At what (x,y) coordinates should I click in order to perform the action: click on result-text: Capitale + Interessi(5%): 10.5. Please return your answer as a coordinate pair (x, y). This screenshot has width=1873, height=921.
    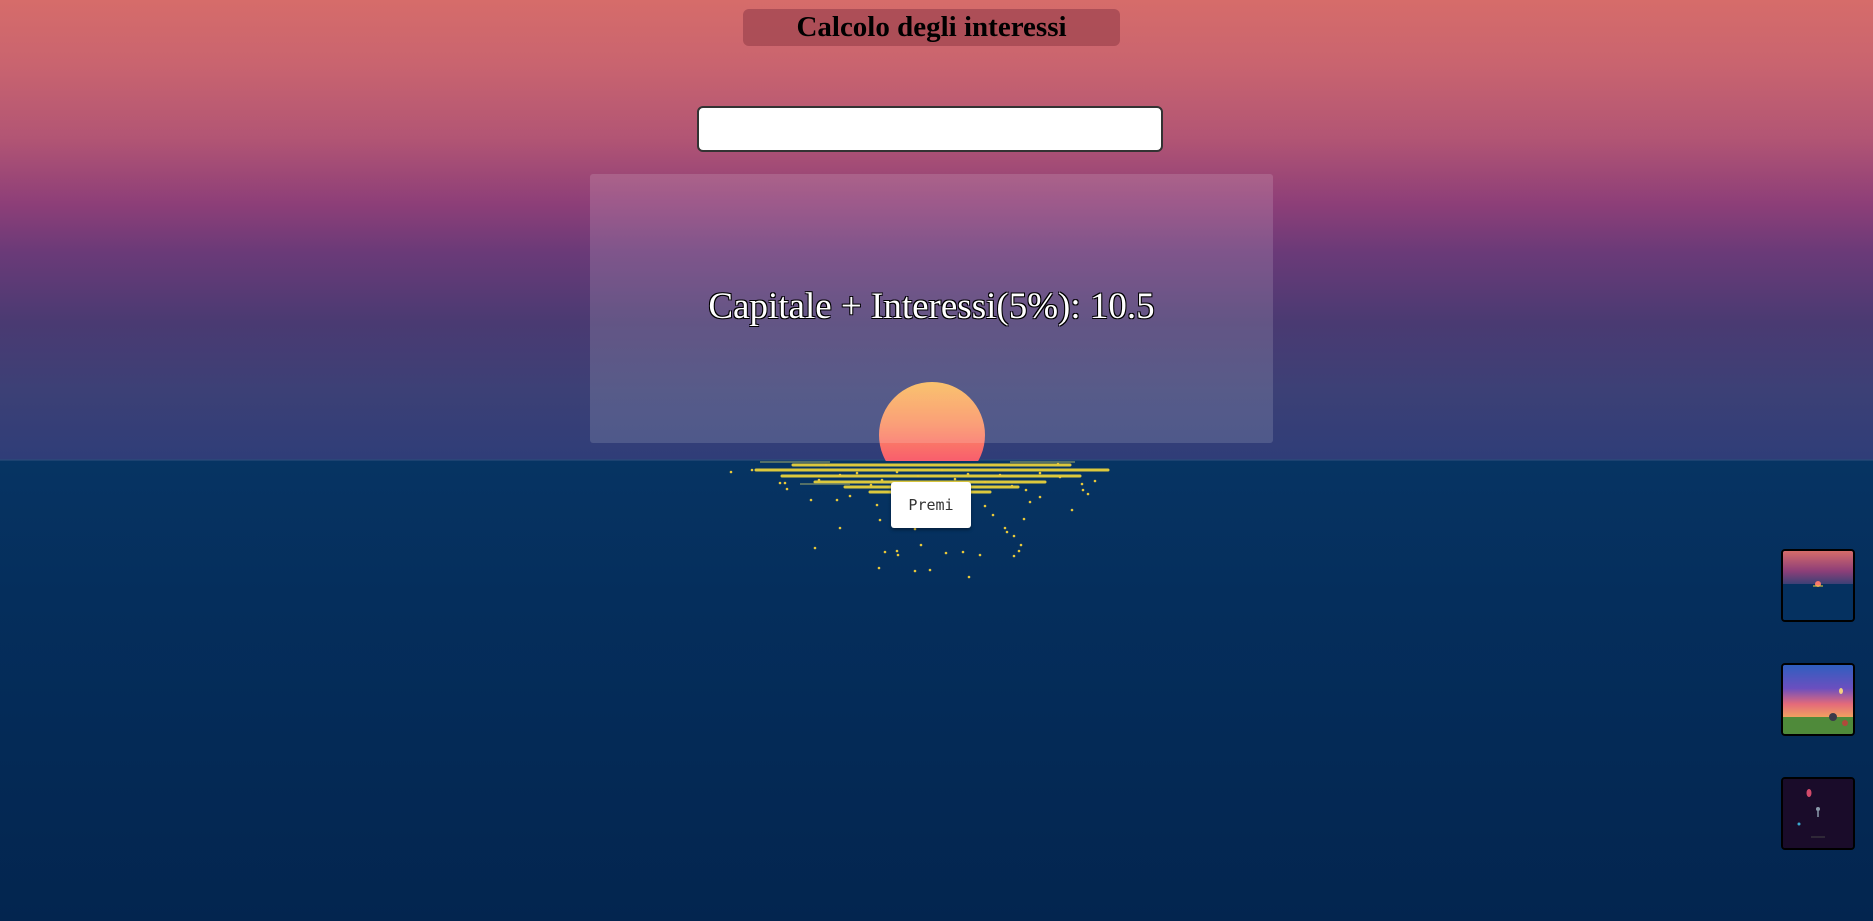
    Looking at the image, I should click on (931, 306).